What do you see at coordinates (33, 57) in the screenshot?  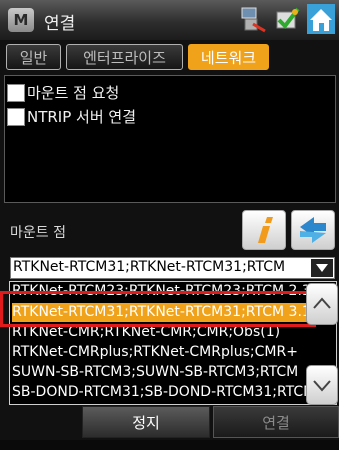 I see `tab-general: 일반` at bounding box center [33, 57].